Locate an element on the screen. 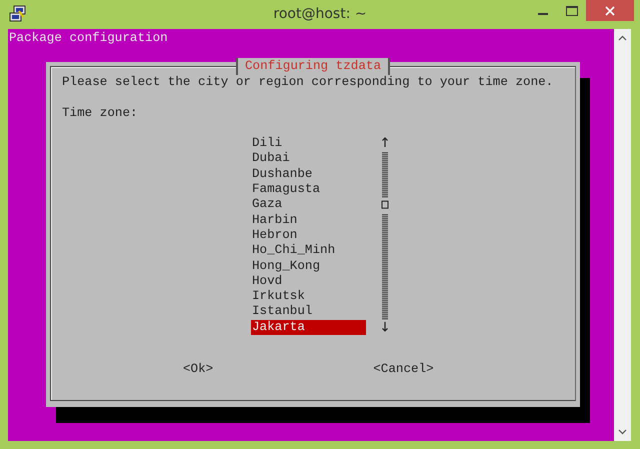  list-item: Famagusta is located at coordinates (308, 190).